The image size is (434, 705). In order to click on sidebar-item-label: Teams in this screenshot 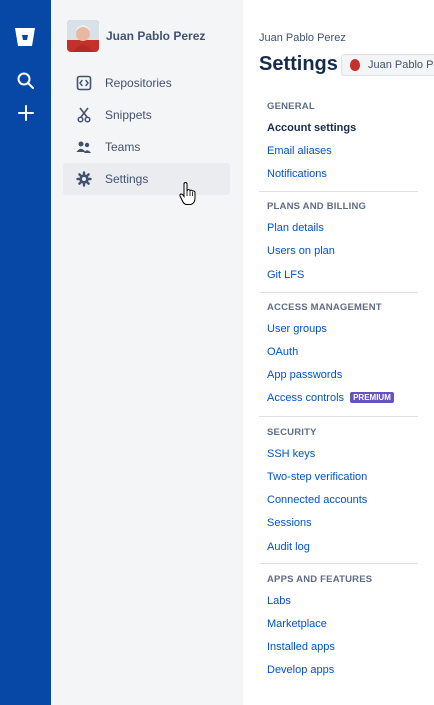, I will do `click(123, 147)`.